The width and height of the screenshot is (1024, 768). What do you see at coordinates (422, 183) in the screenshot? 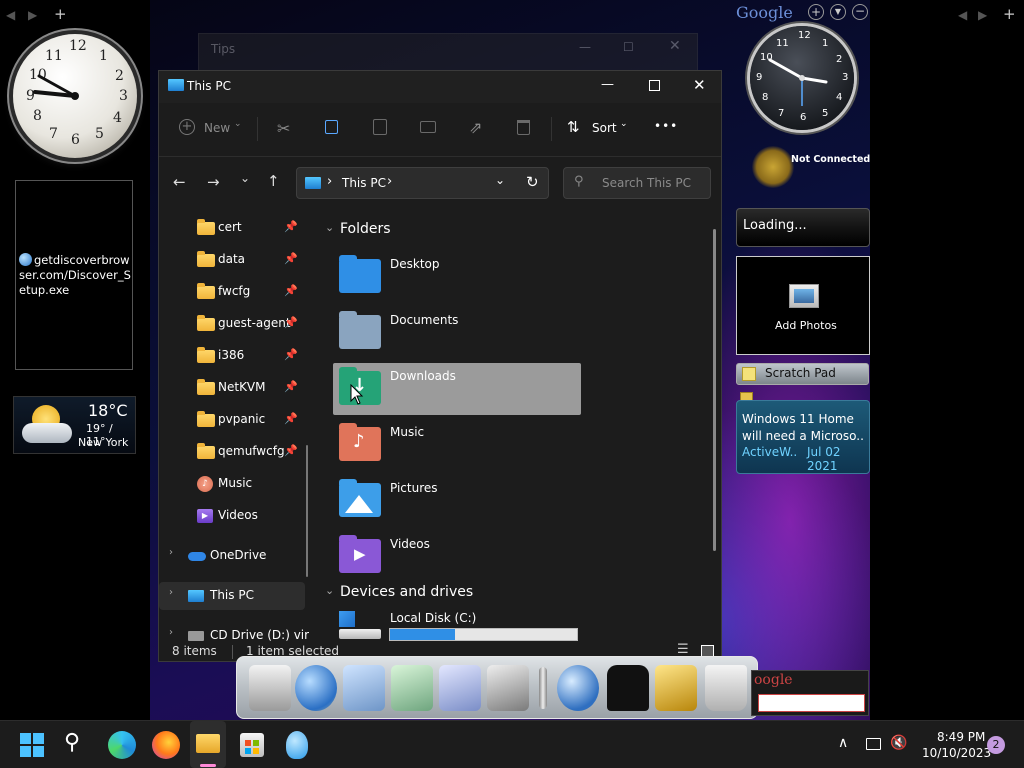
I see `address-bar: › This PC › ⌄ ↻` at bounding box center [422, 183].